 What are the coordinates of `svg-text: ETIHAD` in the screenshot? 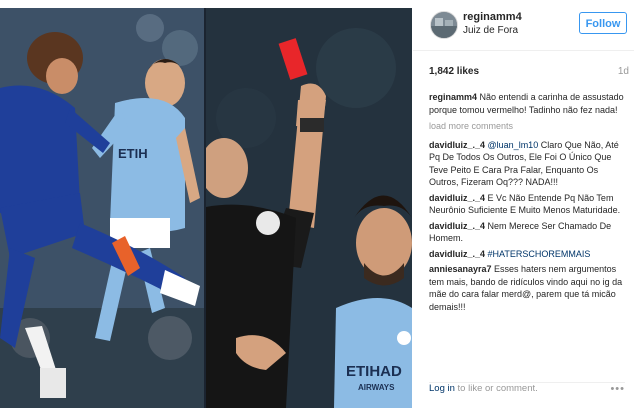 It's located at (374, 371).